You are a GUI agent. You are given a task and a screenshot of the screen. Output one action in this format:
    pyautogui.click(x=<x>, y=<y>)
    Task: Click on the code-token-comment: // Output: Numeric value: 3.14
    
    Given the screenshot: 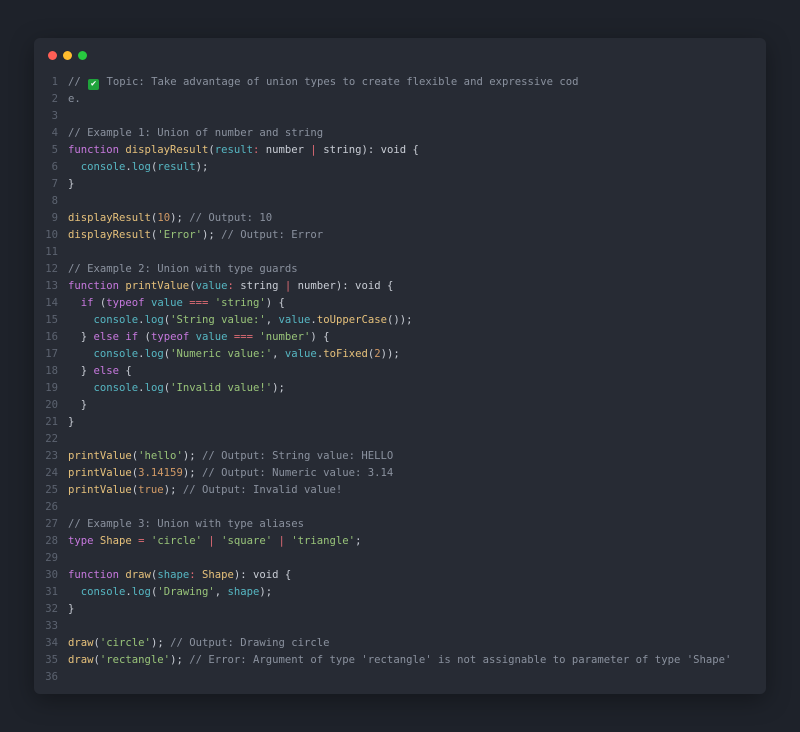 What is the action you would take?
    pyautogui.click(x=297, y=473)
    